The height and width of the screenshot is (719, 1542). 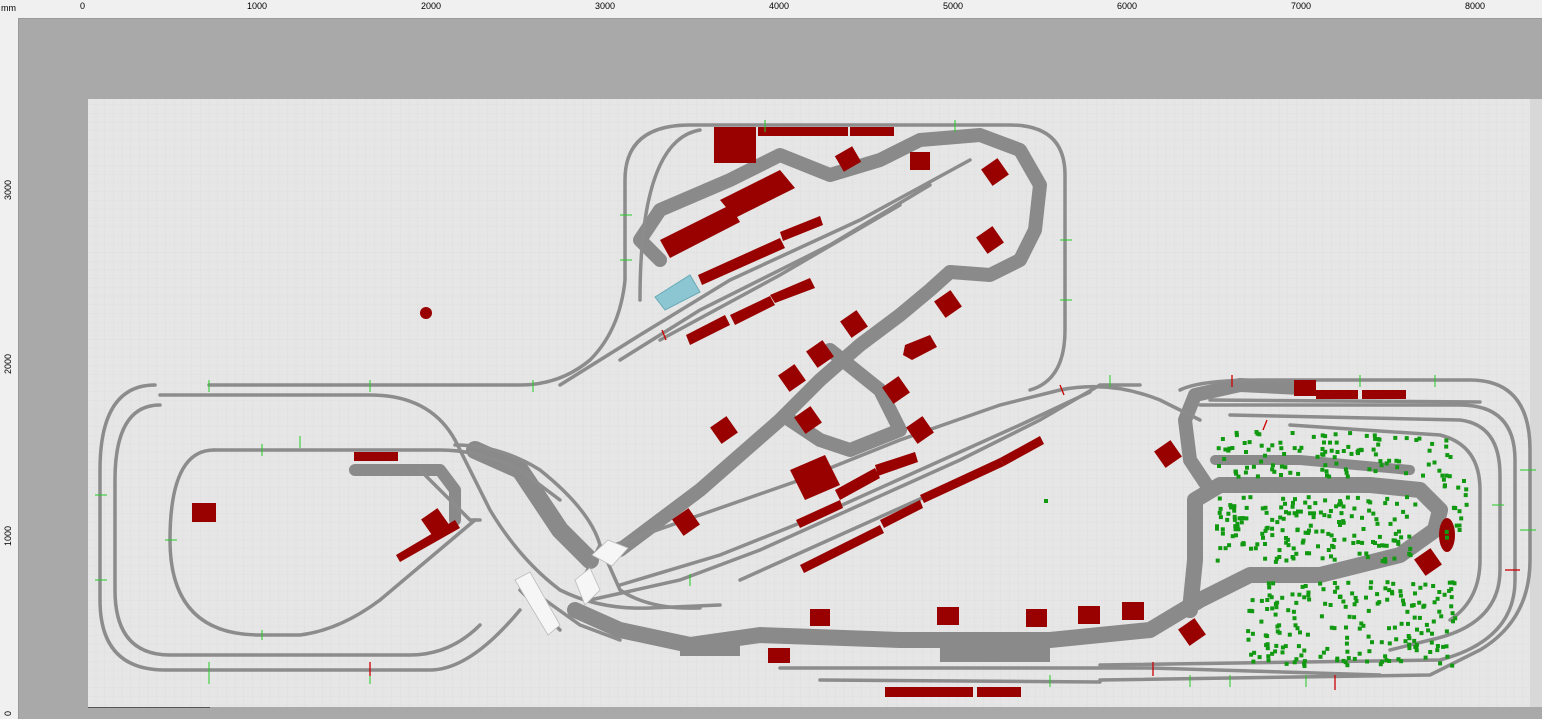 I want to click on ruler-x-label: 0, so click(x=83, y=6).